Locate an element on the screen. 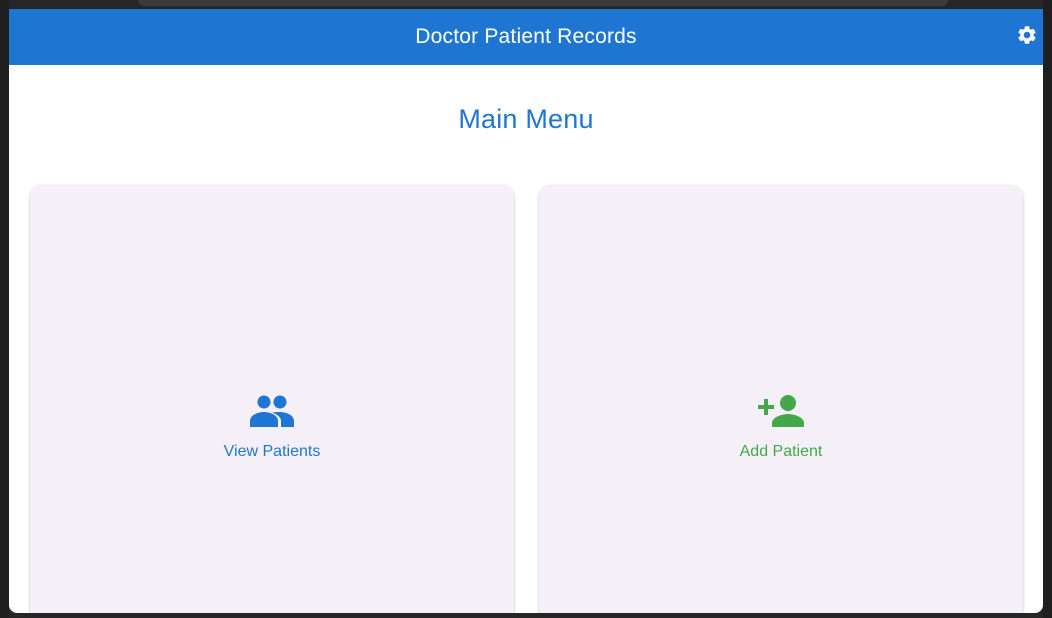 This screenshot has height=618, width=1052. people-icon is located at coordinates (272, 411).